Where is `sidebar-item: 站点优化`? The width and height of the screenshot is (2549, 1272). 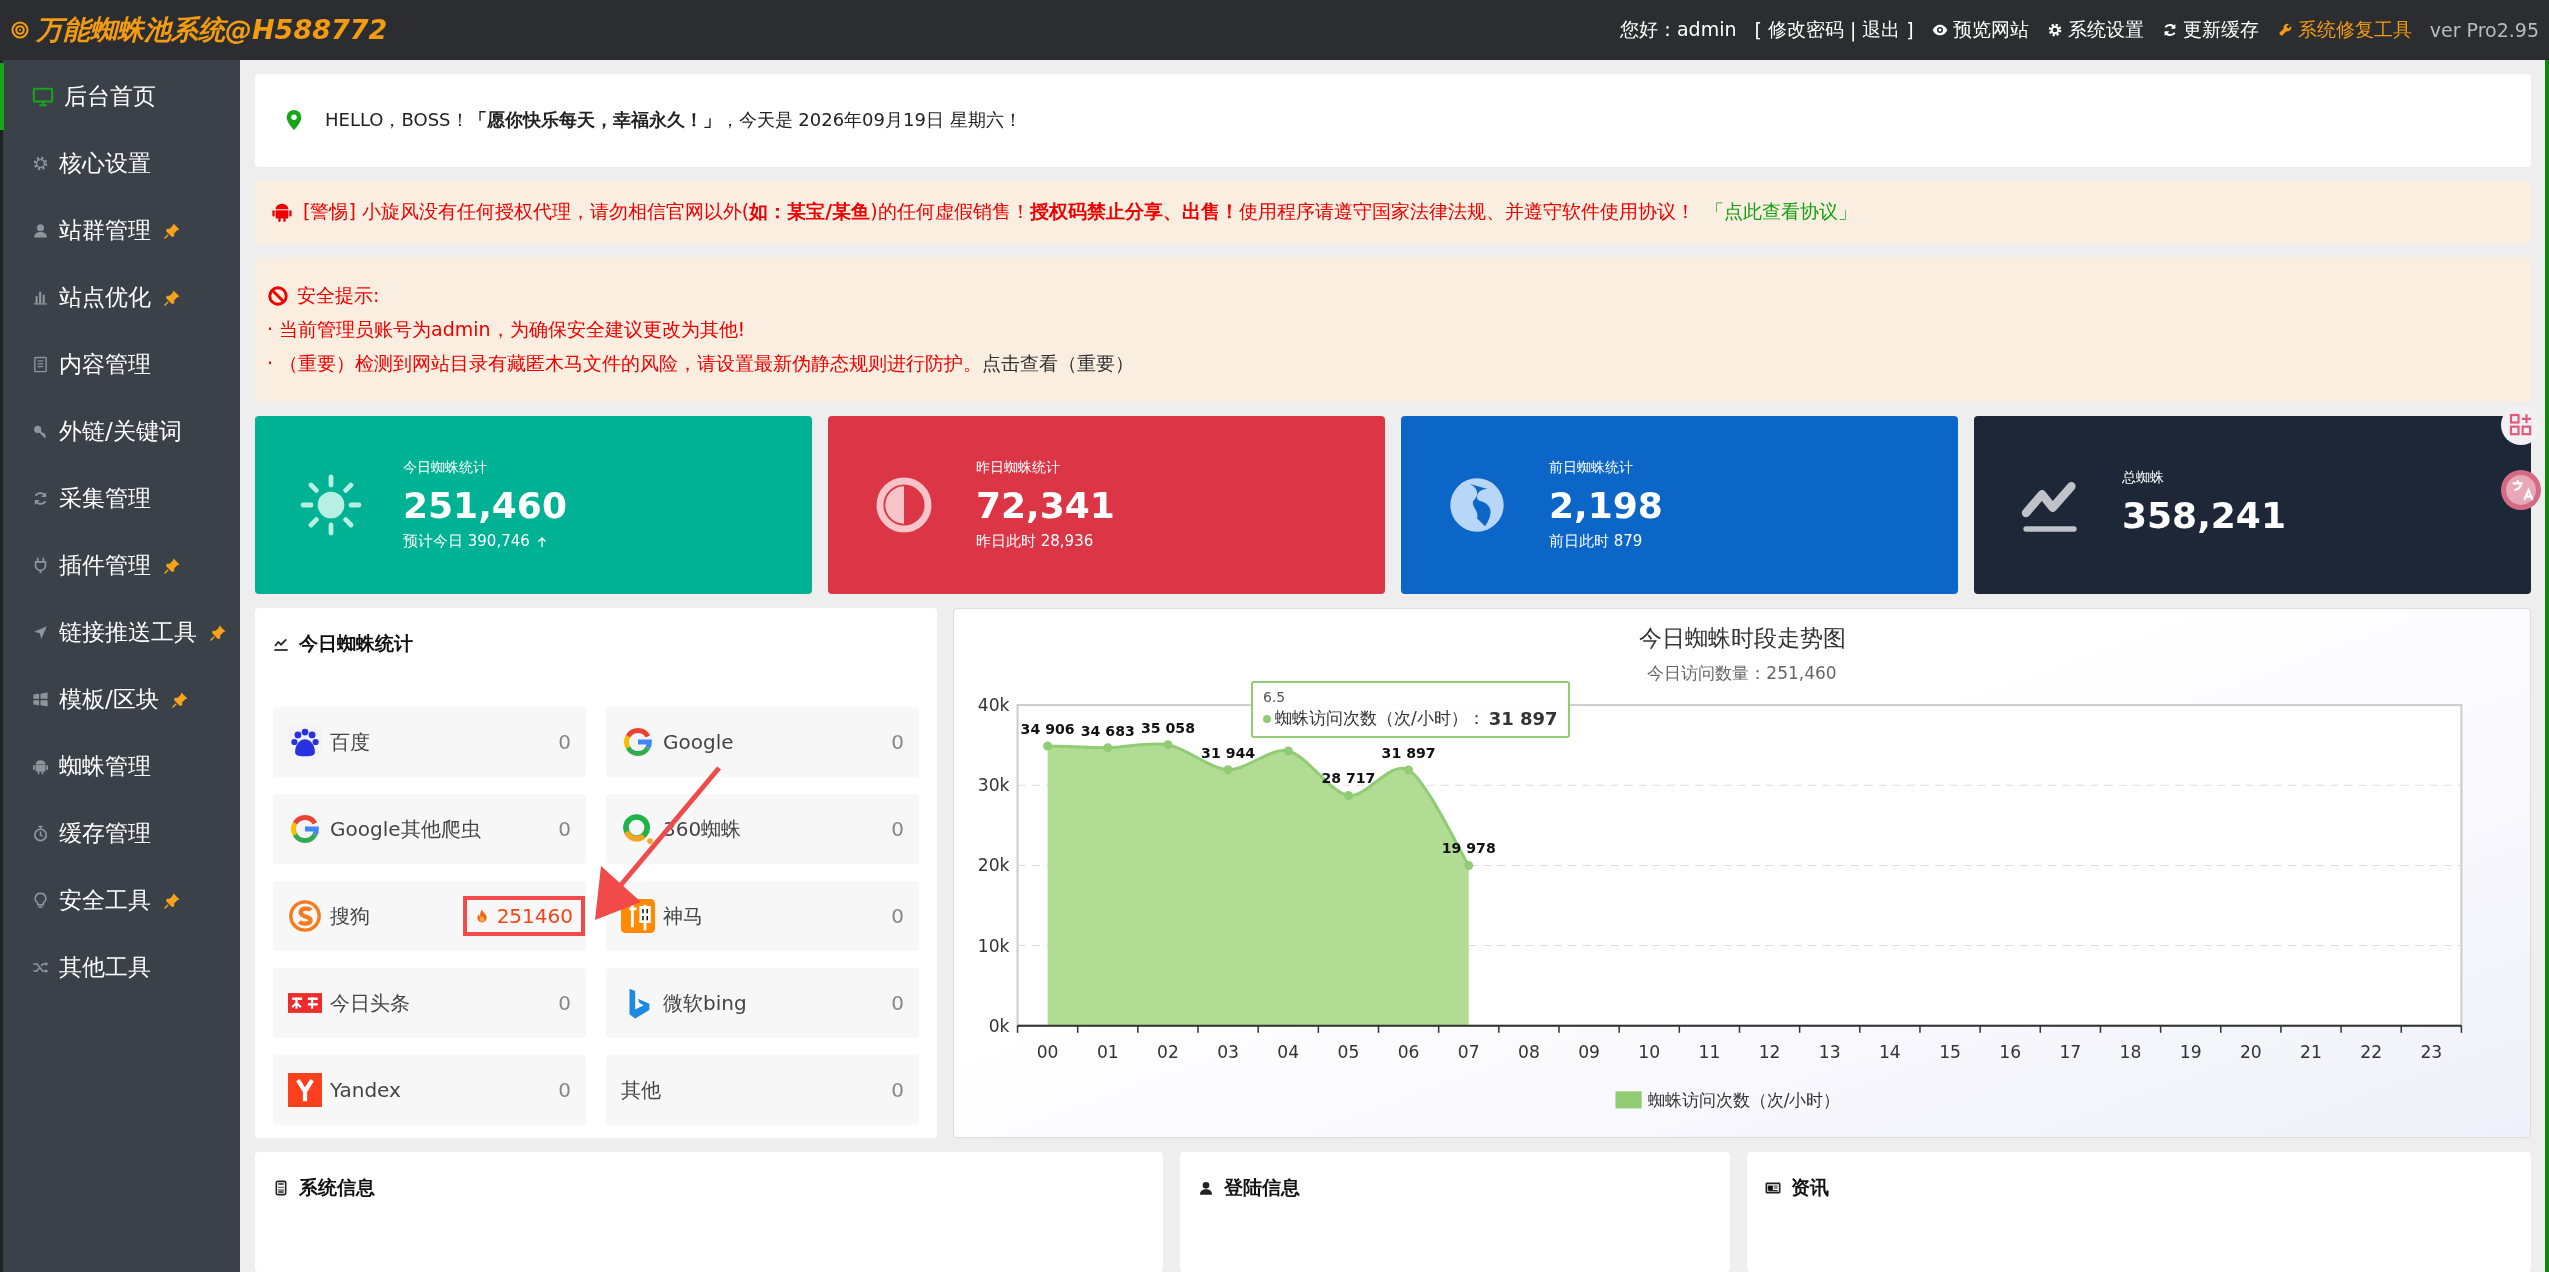
sidebar-item: 站点优化 is located at coordinates (120, 297).